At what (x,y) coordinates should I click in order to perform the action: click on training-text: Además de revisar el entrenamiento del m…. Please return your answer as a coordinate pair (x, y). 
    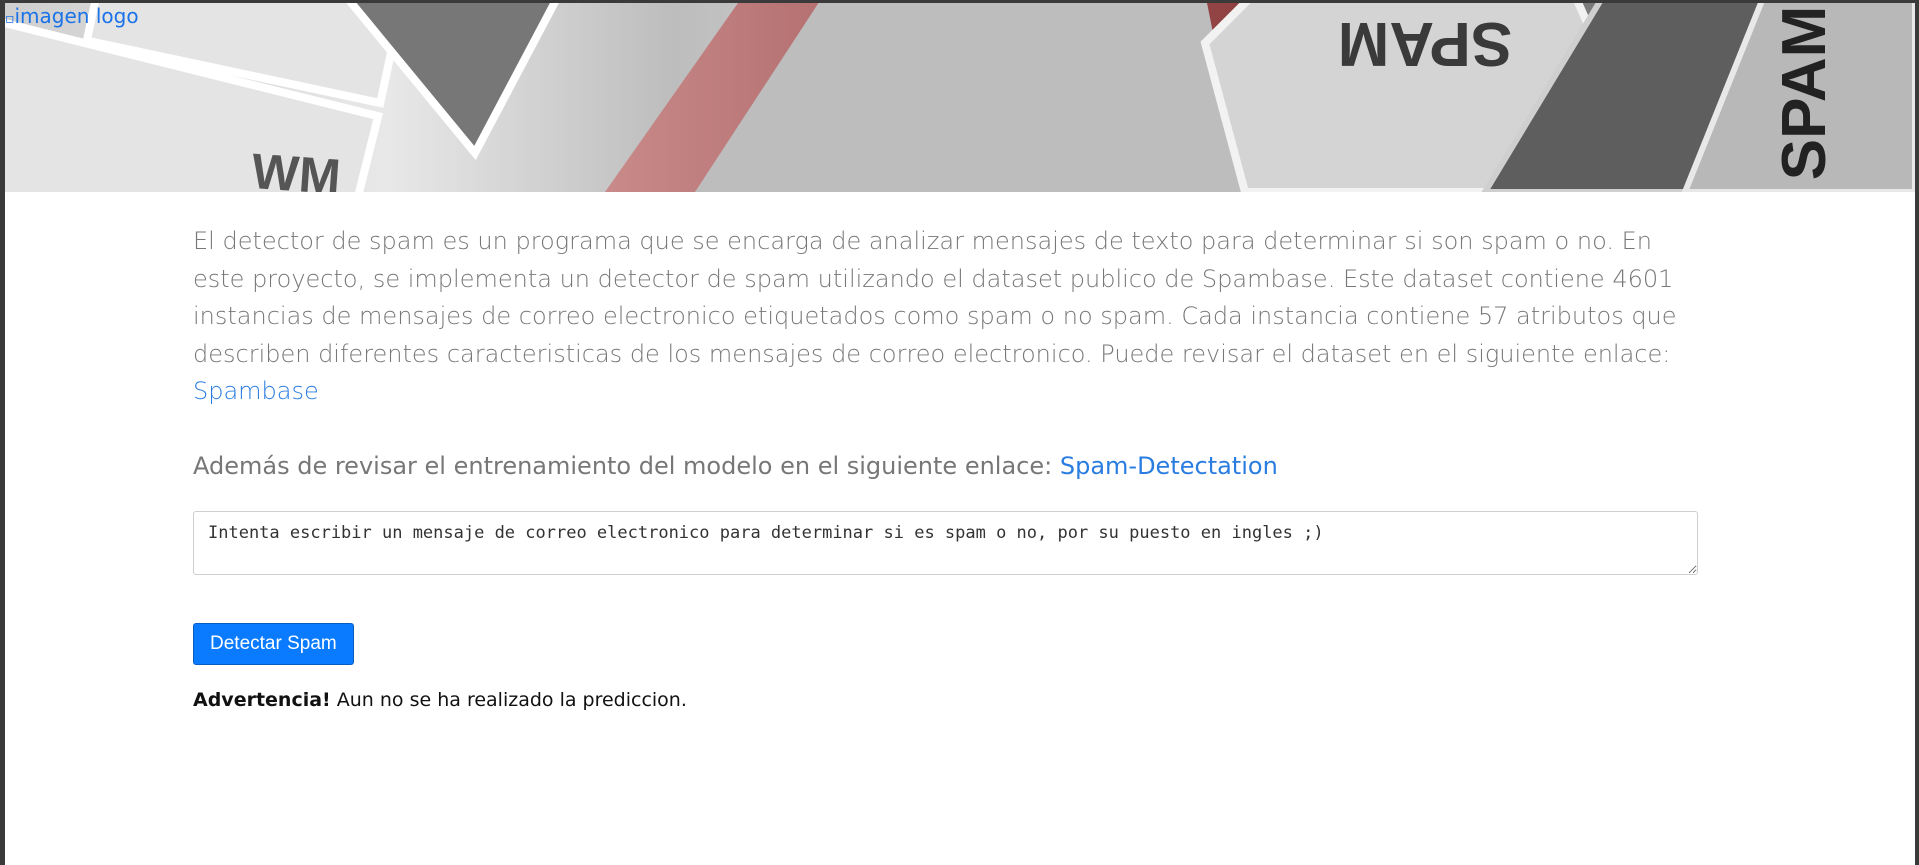
    Looking at the image, I should click on (626, 465).